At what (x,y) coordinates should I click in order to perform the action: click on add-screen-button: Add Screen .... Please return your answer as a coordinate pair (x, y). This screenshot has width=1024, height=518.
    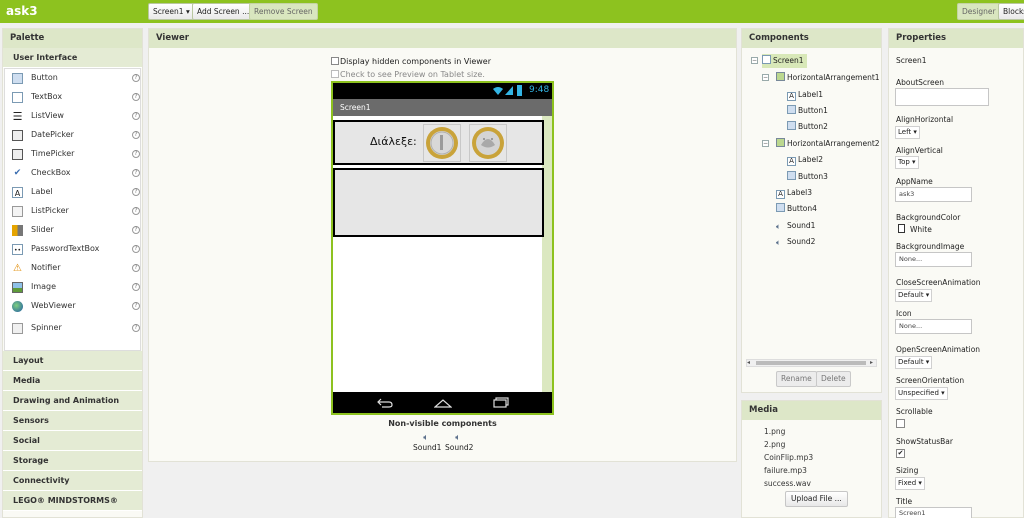
    Looking at the image, I should click on (223, 11).